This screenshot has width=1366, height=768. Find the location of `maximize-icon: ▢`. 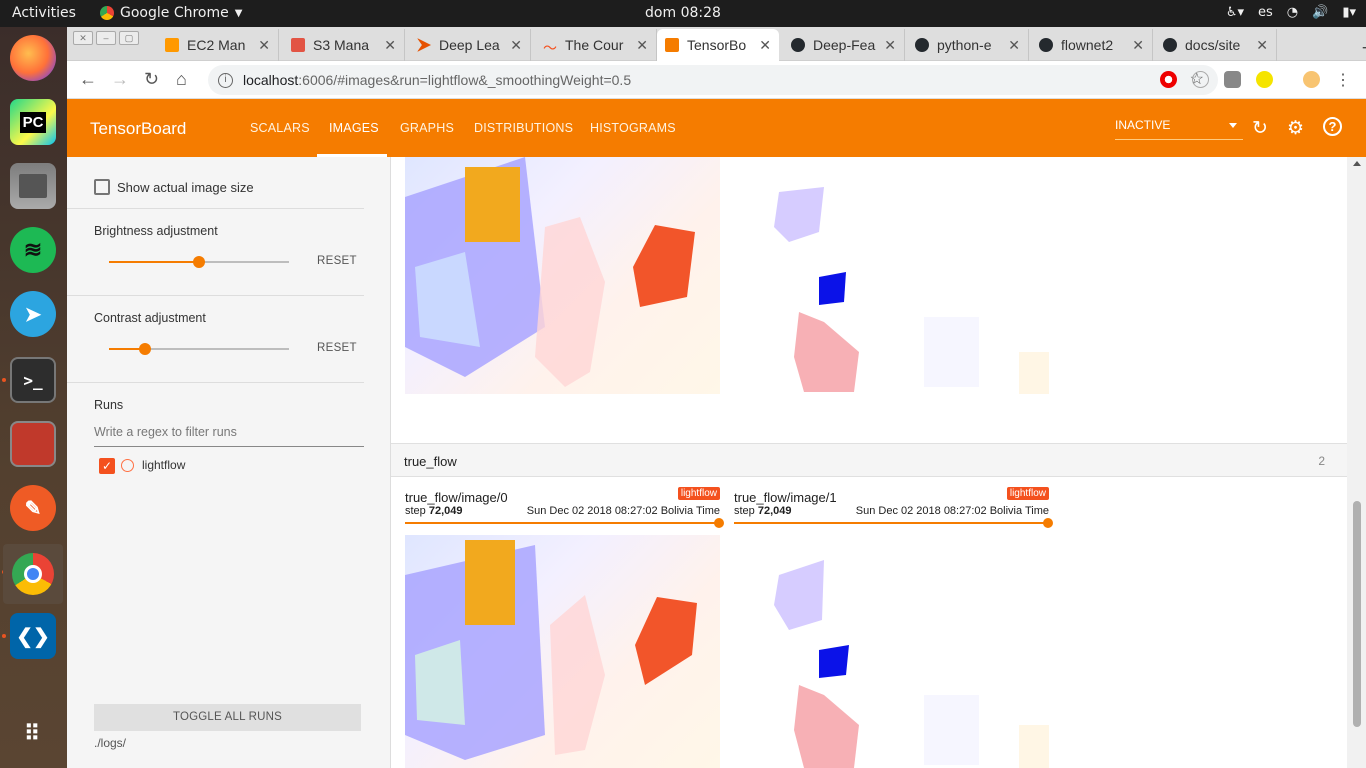

maximize-icon: ▢ is located at coordinates (129, 38).